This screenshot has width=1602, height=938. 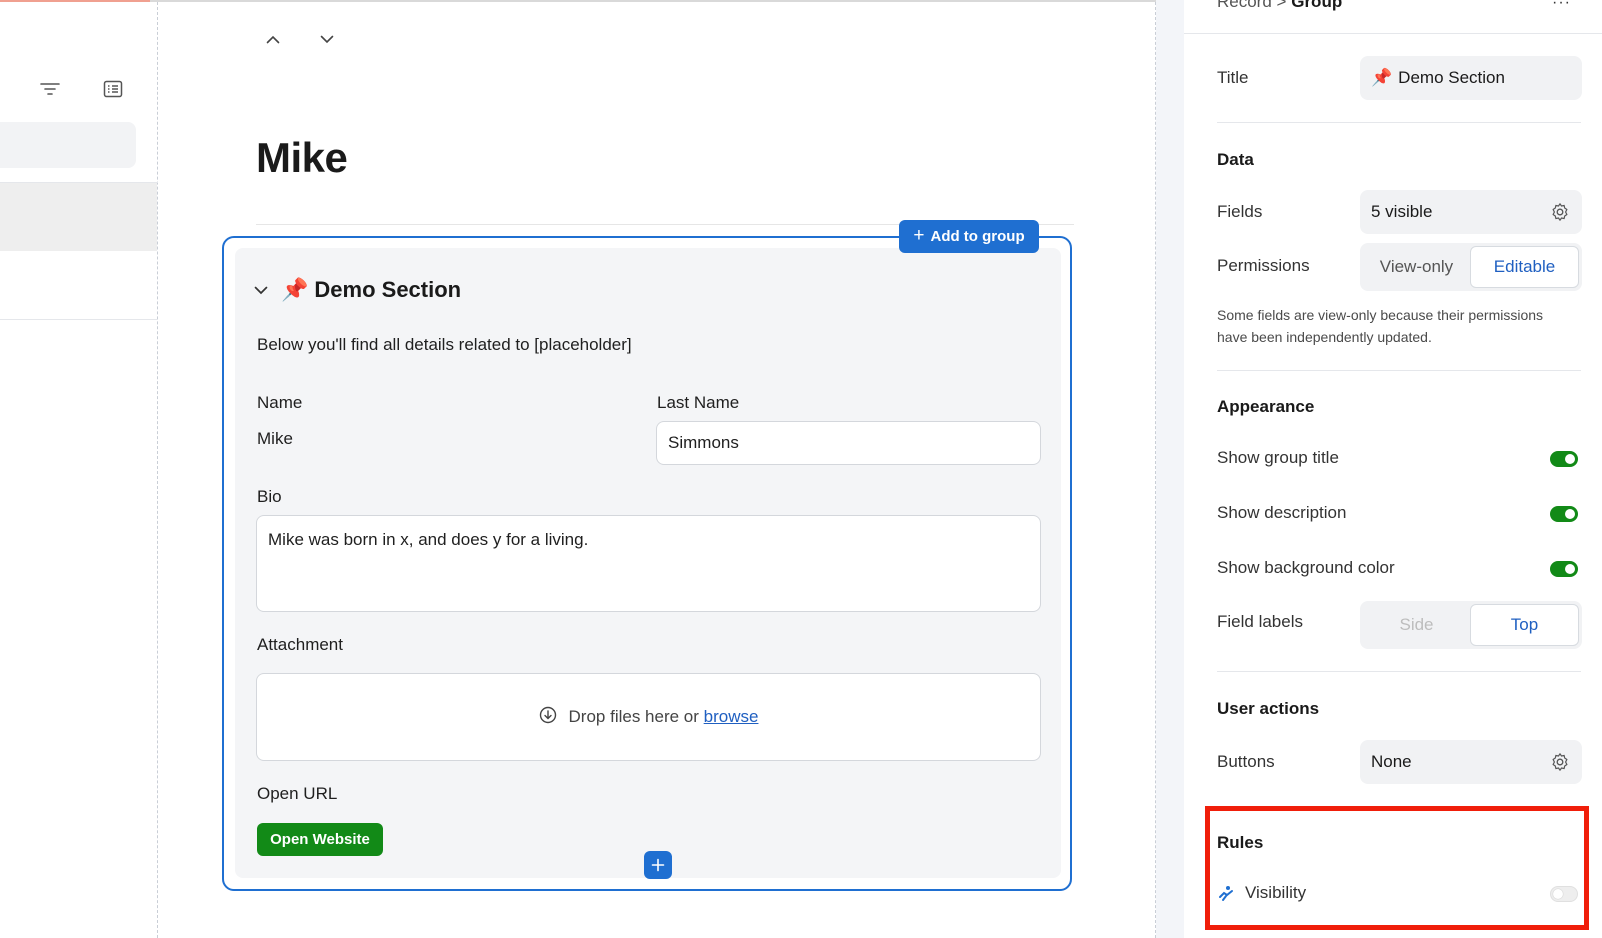 I want to click on browse-link: browse, so click(x=731, y=716).